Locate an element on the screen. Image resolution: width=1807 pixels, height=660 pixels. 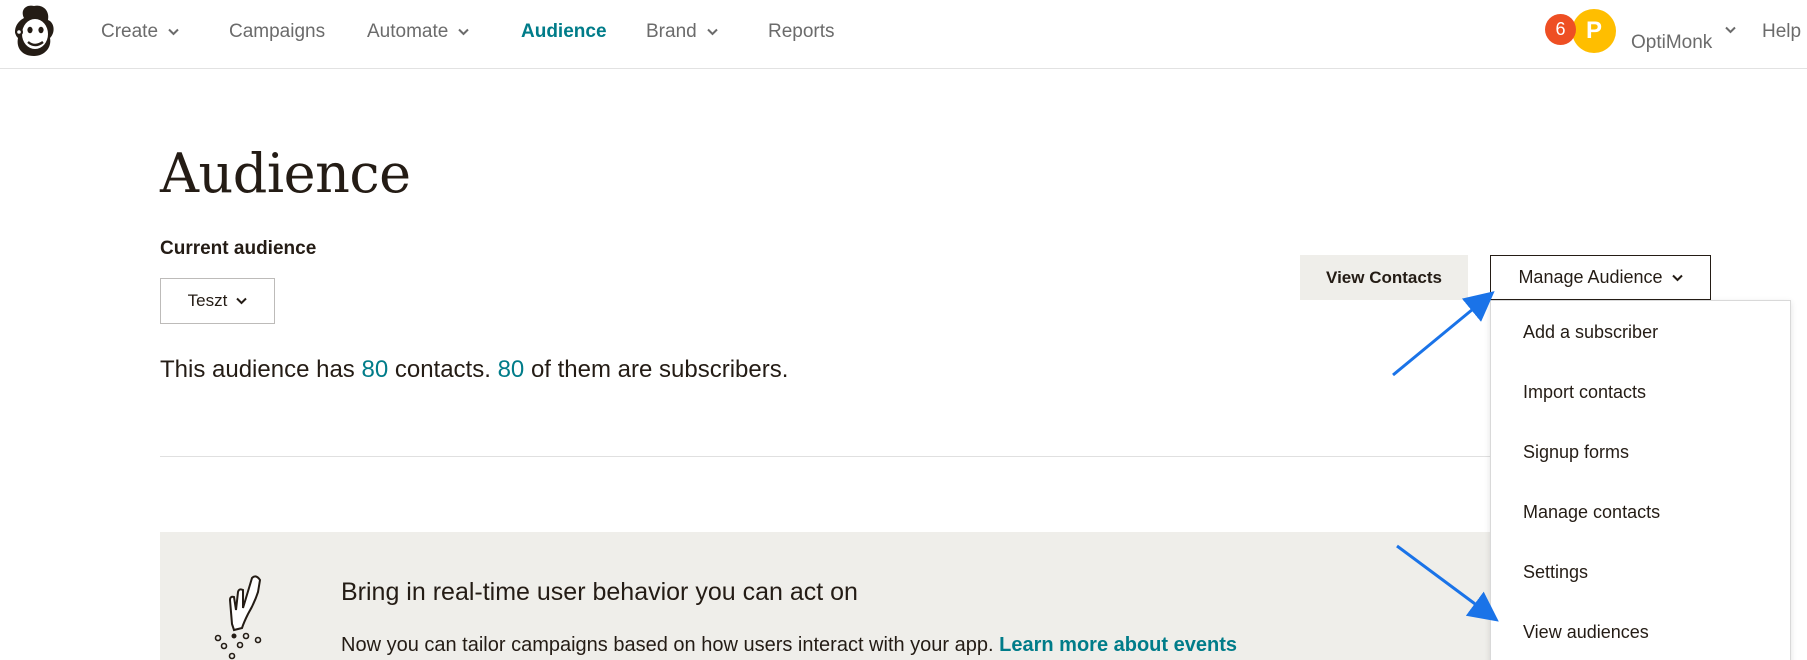
help-link: Help is located at coordinates (1781, 32).